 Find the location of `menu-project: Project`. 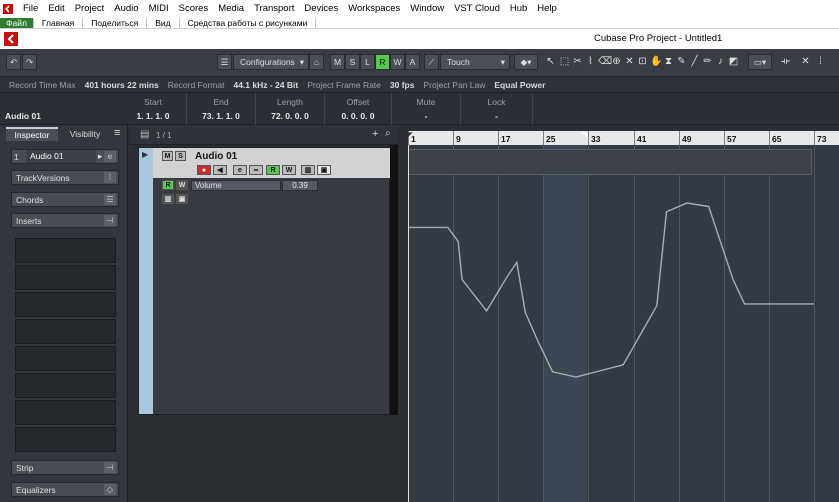

menu-project: Project is located at coordinates (90, 8).